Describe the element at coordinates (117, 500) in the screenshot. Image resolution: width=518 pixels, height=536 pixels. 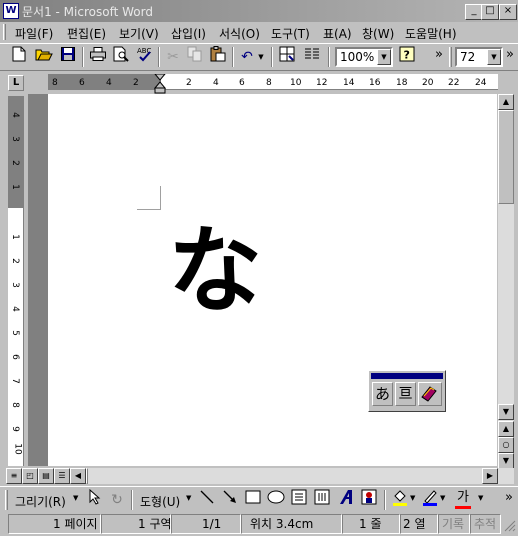
I see `free-rotate-icon: ↻` at that location.